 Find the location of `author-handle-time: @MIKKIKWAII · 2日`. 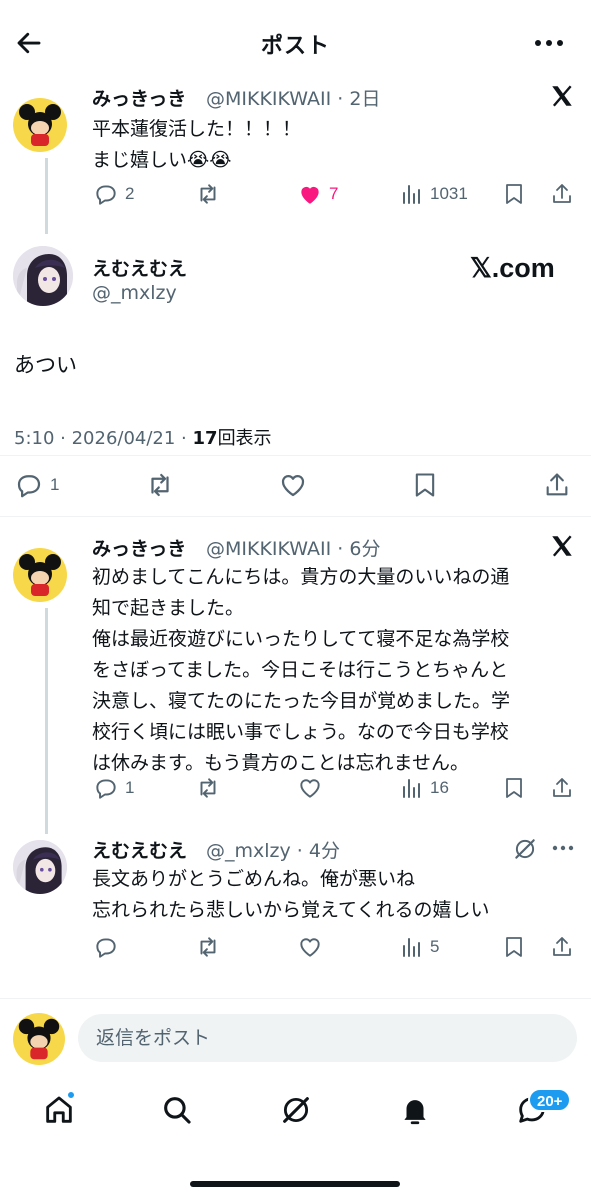

author-handle-time: @MIKKIKWAII · 2日 is located at coordinates (293, 97).